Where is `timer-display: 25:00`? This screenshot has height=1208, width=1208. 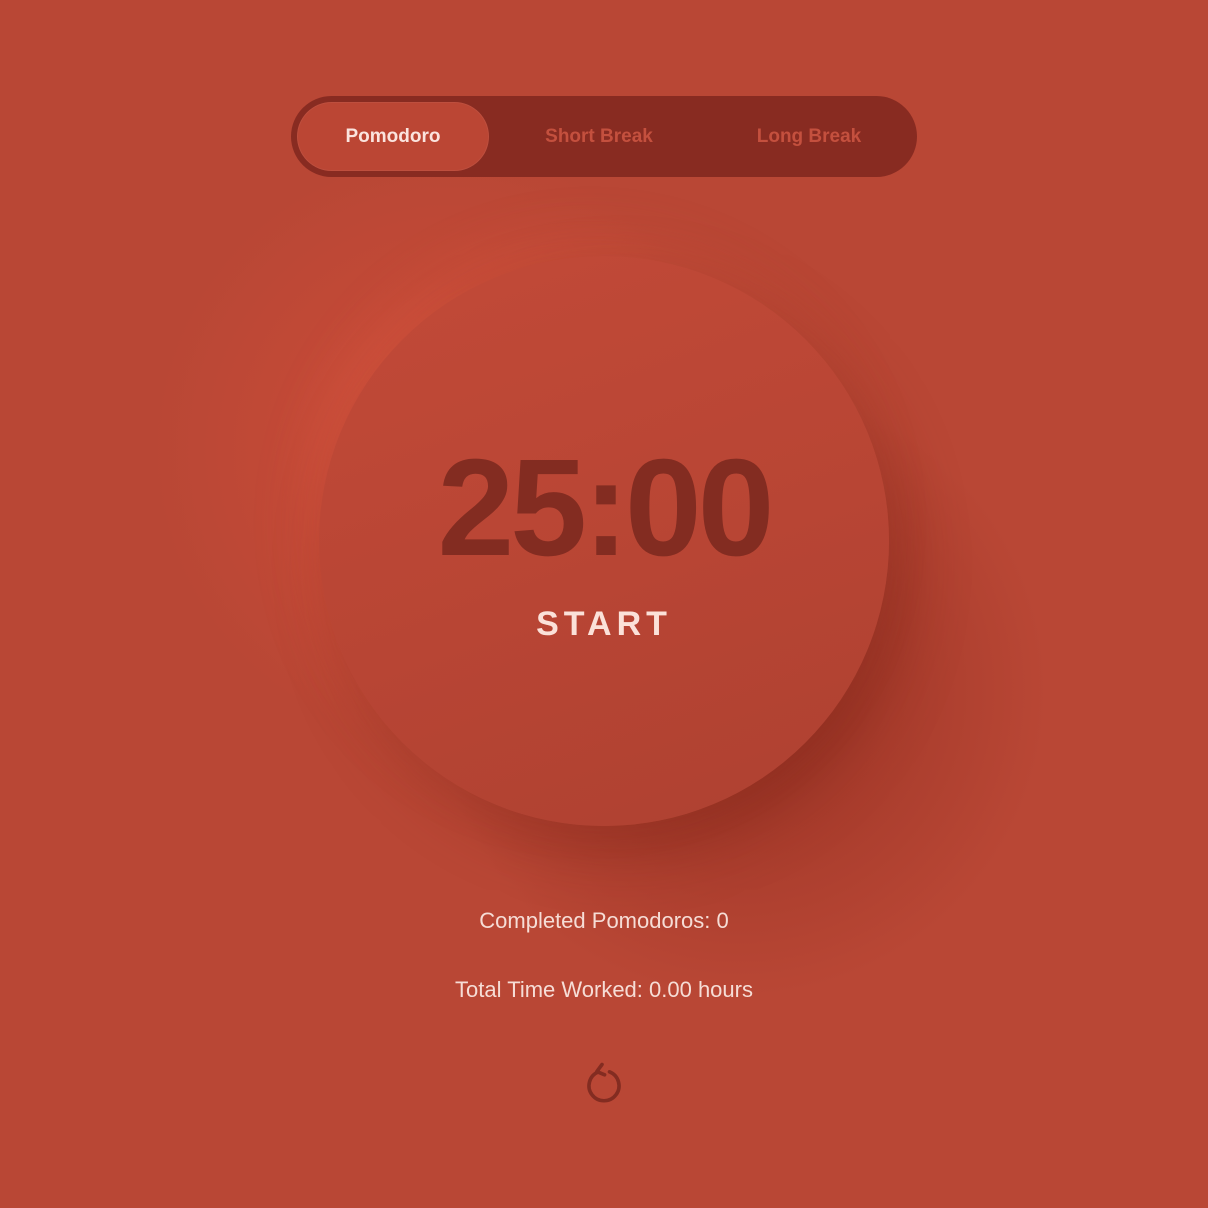
timer-display: 25:00 is located at coordinates (606, 508).